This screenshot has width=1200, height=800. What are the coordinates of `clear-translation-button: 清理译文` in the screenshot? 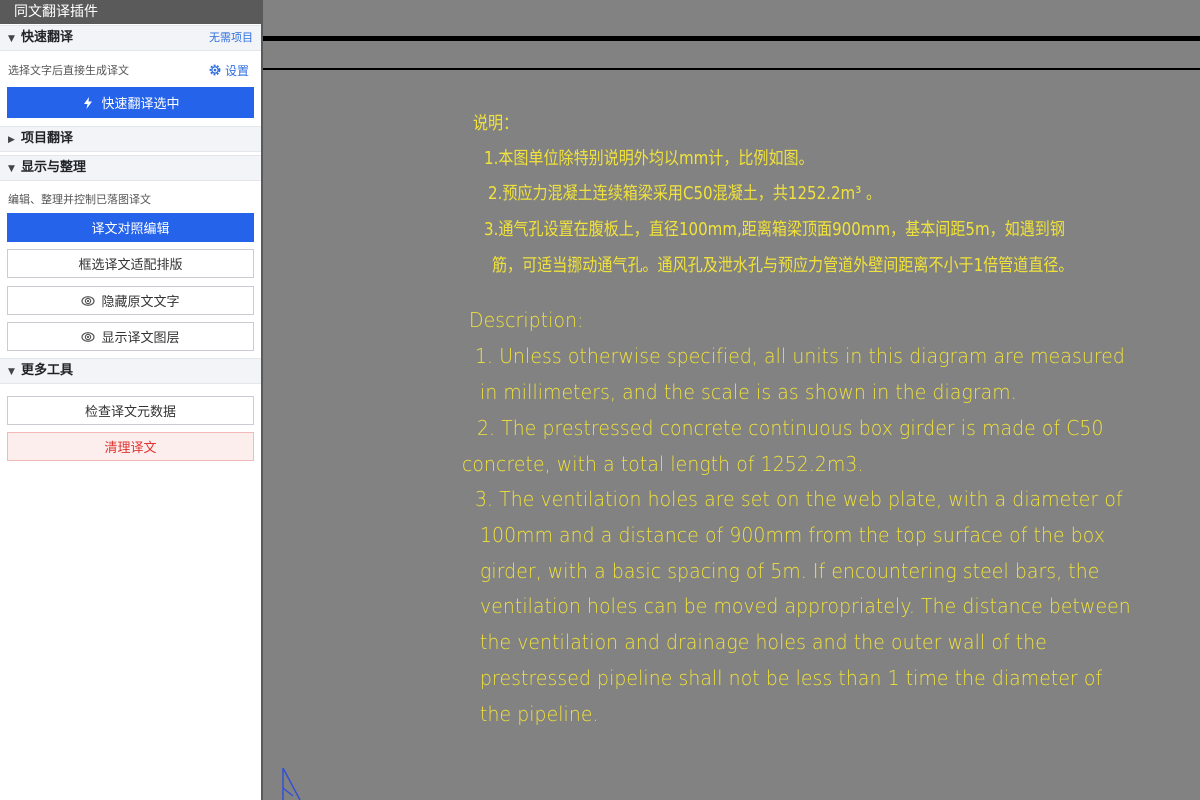 It's located at (130, 446).